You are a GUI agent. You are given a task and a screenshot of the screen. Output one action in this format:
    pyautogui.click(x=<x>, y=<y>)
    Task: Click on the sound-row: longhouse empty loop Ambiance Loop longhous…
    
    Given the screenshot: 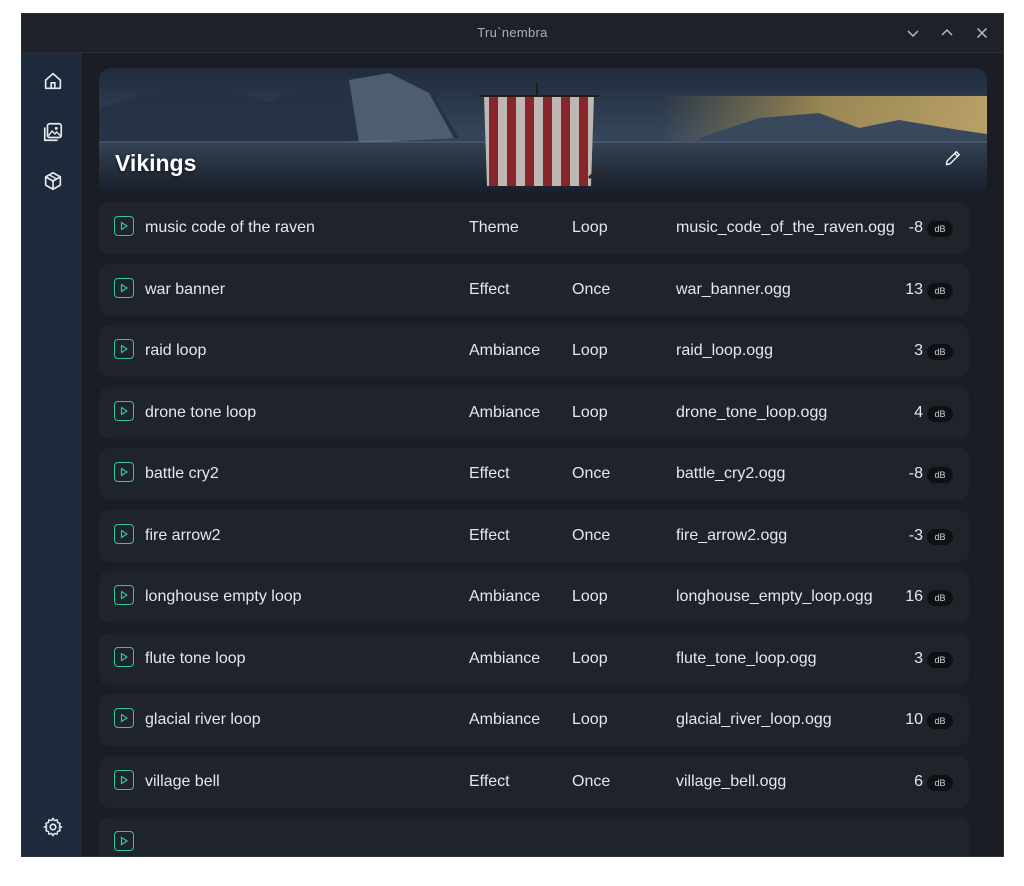 What is the action you would take?
    pyautogui.click(x=534, y=597)
    